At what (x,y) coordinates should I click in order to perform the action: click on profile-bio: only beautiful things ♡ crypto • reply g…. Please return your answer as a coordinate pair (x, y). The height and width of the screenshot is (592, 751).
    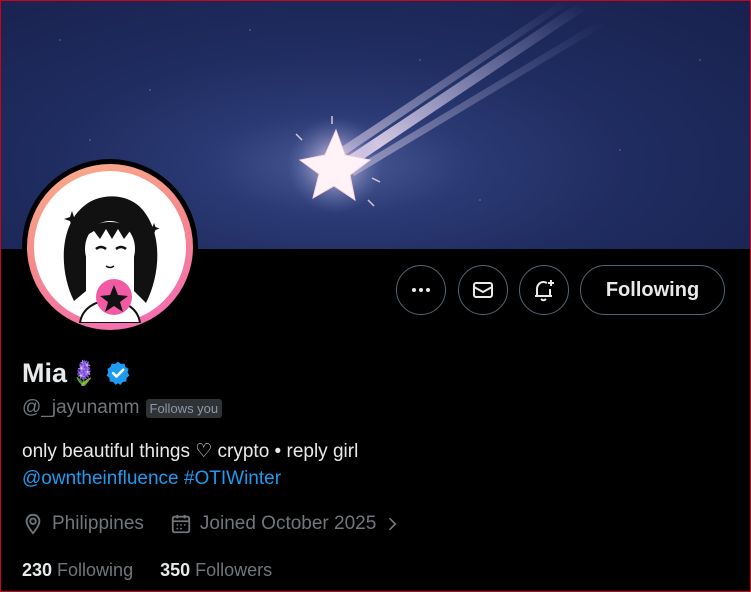
    Looking at the image, I should click on (190, 451).